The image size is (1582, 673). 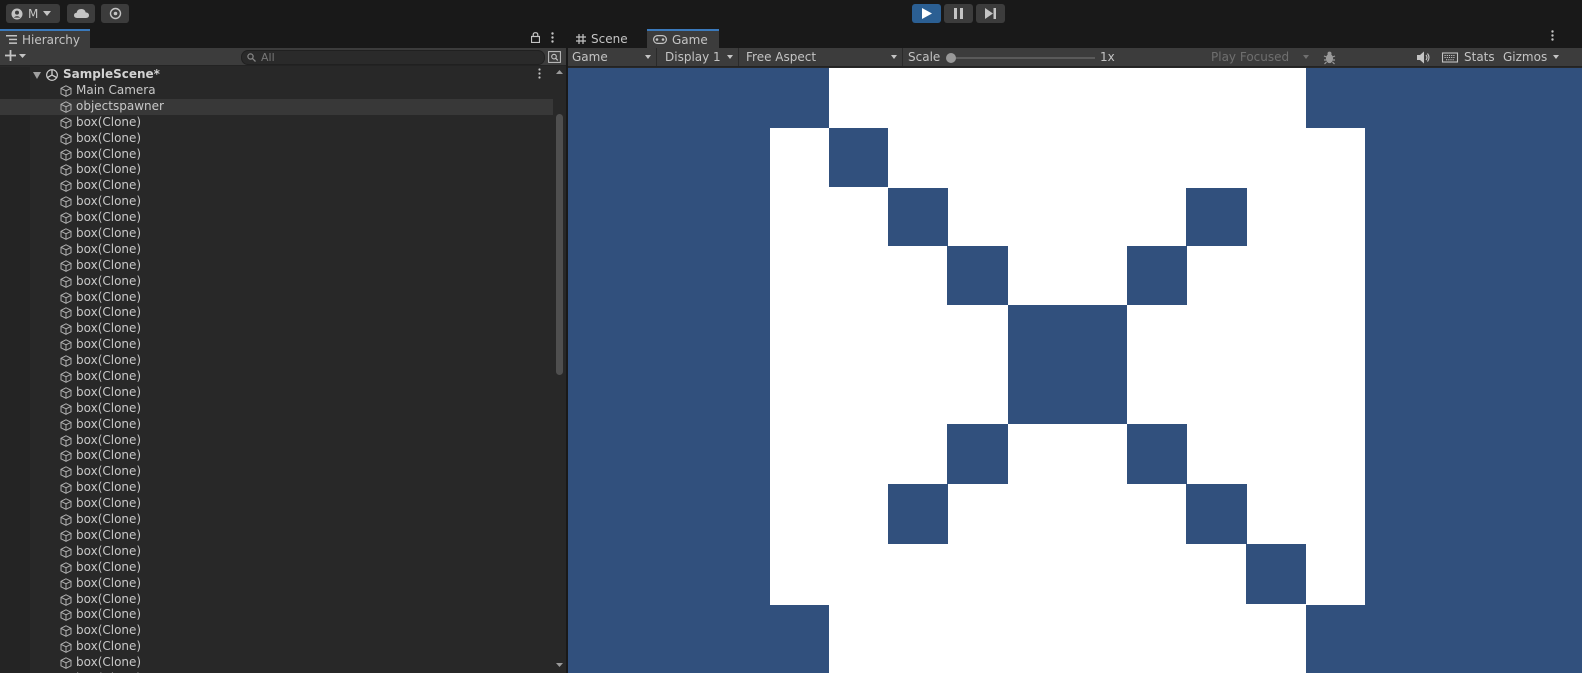 What do you see at coordinates (393, 57) in the screenshot?
I see `search-input: All` at bounding box center [393, 57].